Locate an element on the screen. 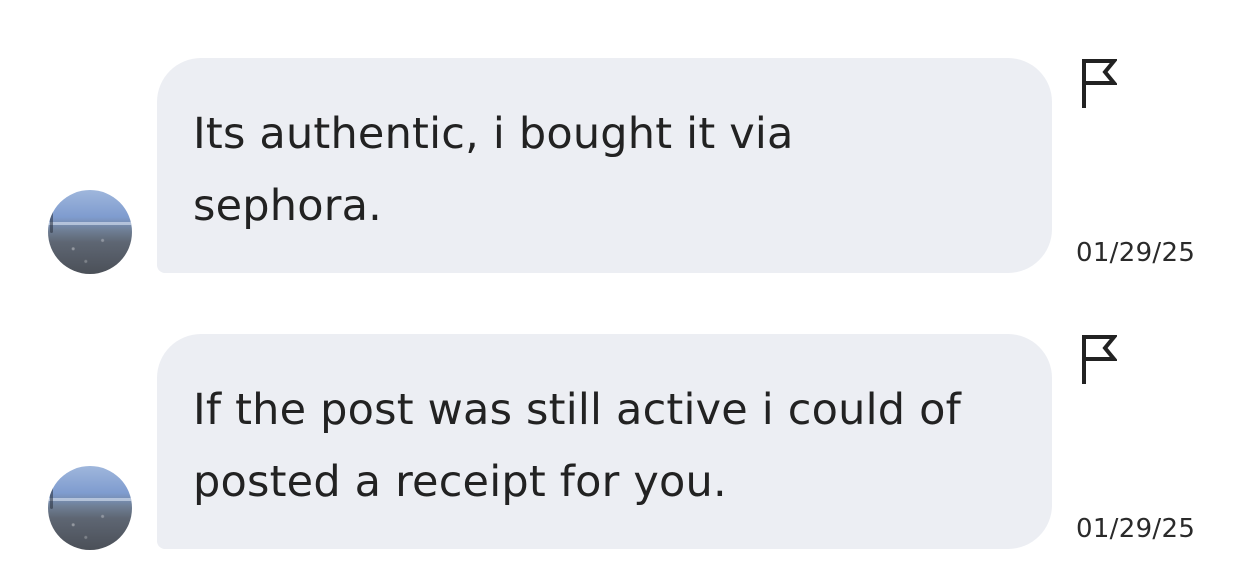 This screenshot has height=586, width=1242. message-text: Its authentic, i bought it via sephora. is located at coordinates (493, 170).